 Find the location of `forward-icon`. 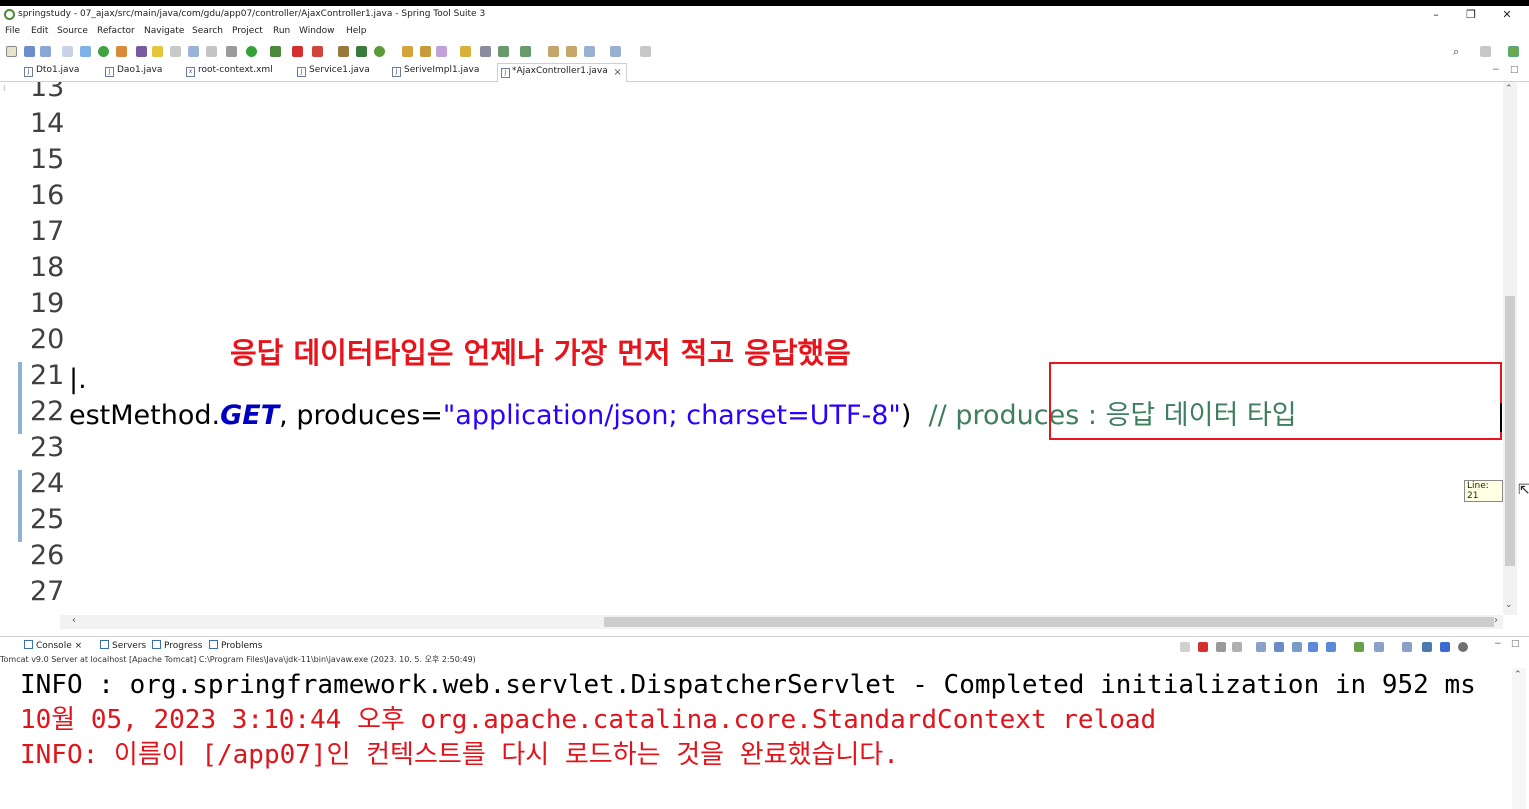

forward-icon is located at coordinates (615, 51).